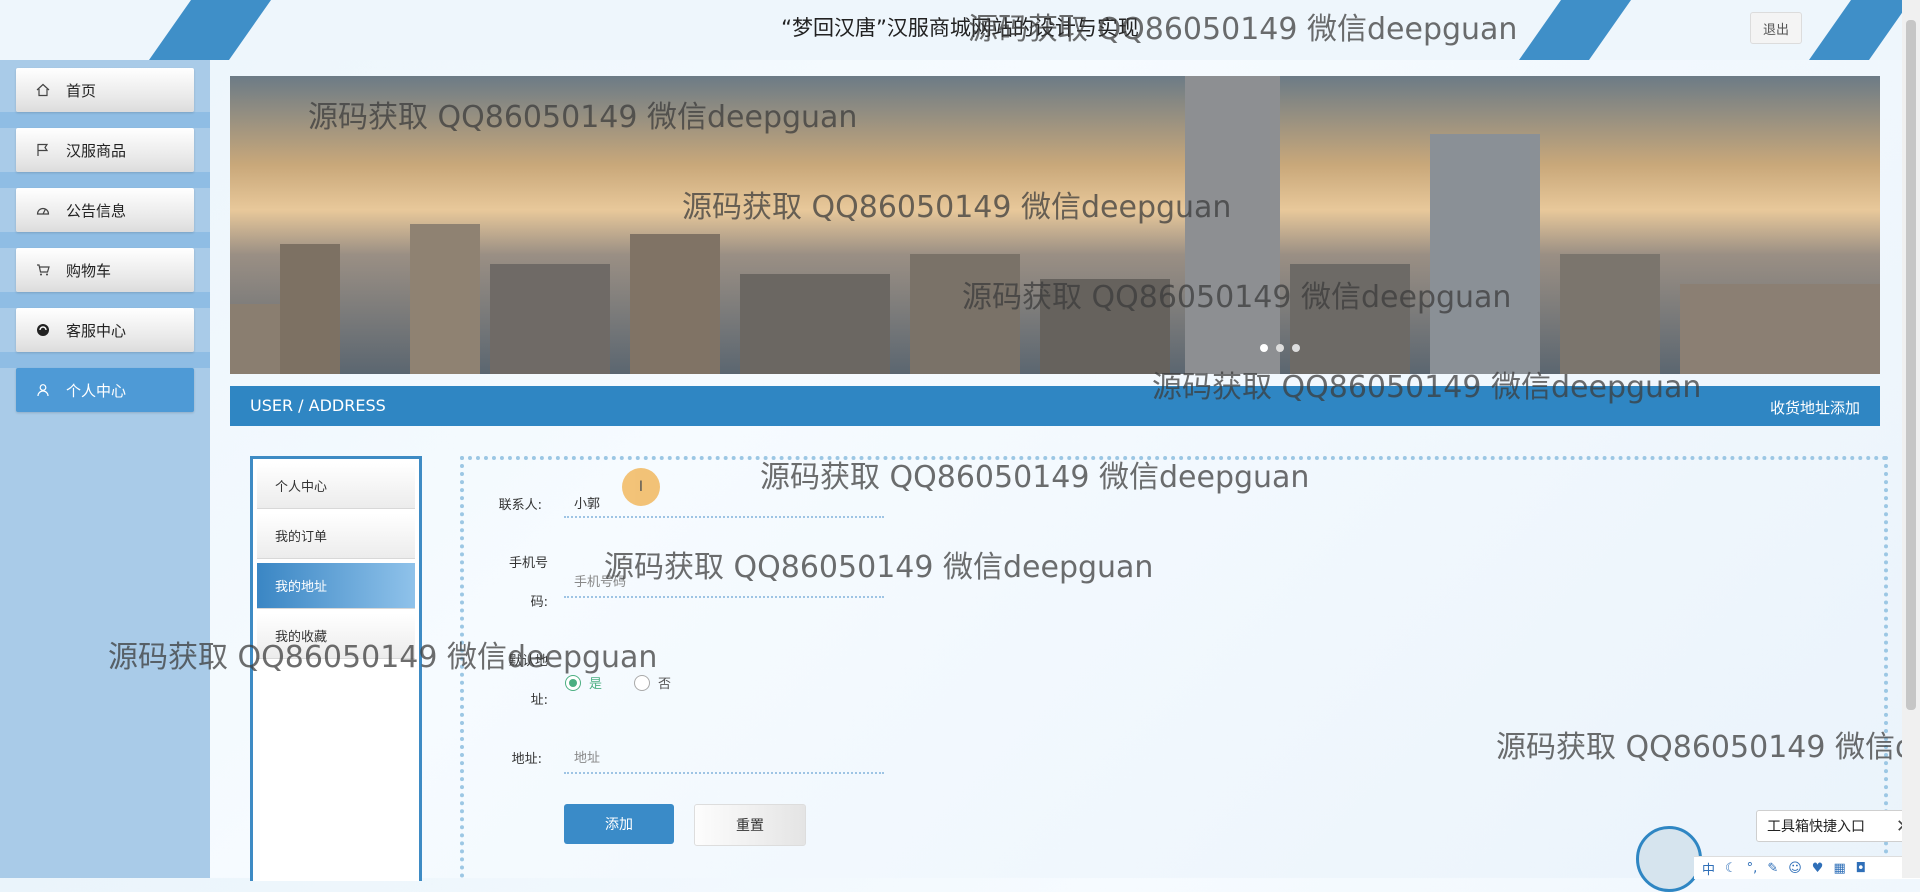 The height and width of the screenshot is (892, 1920). I want to click on sidebar-item-label: 客服中心, so click(96, 330).